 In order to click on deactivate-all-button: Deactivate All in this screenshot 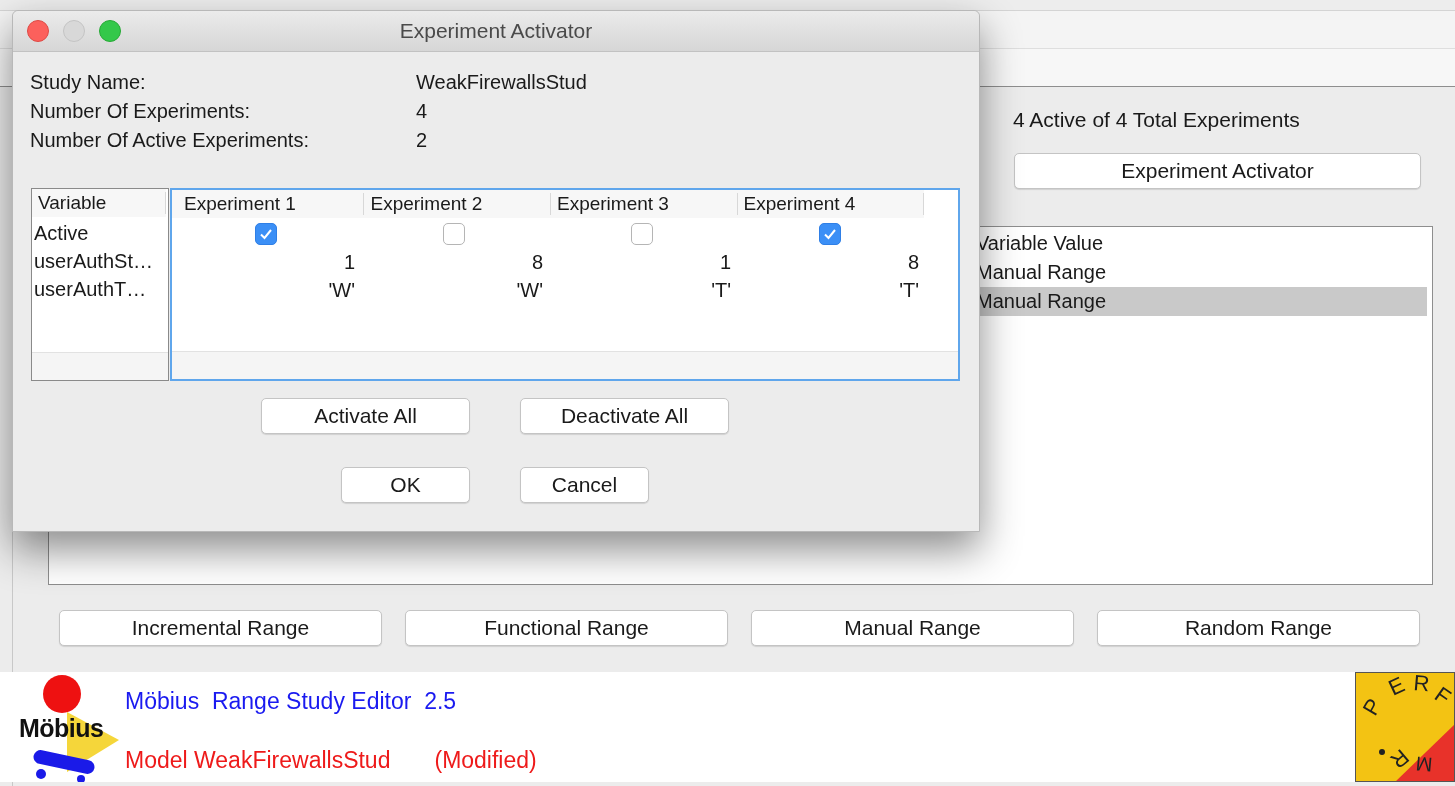, I will do `click(624, 416)`.